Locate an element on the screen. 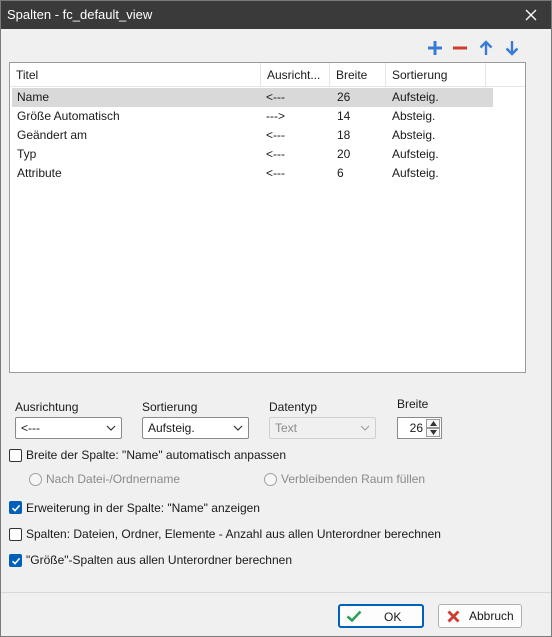 This screenshot has width=552, height=637. row-width: 20 is located at coordinates (344, 154).